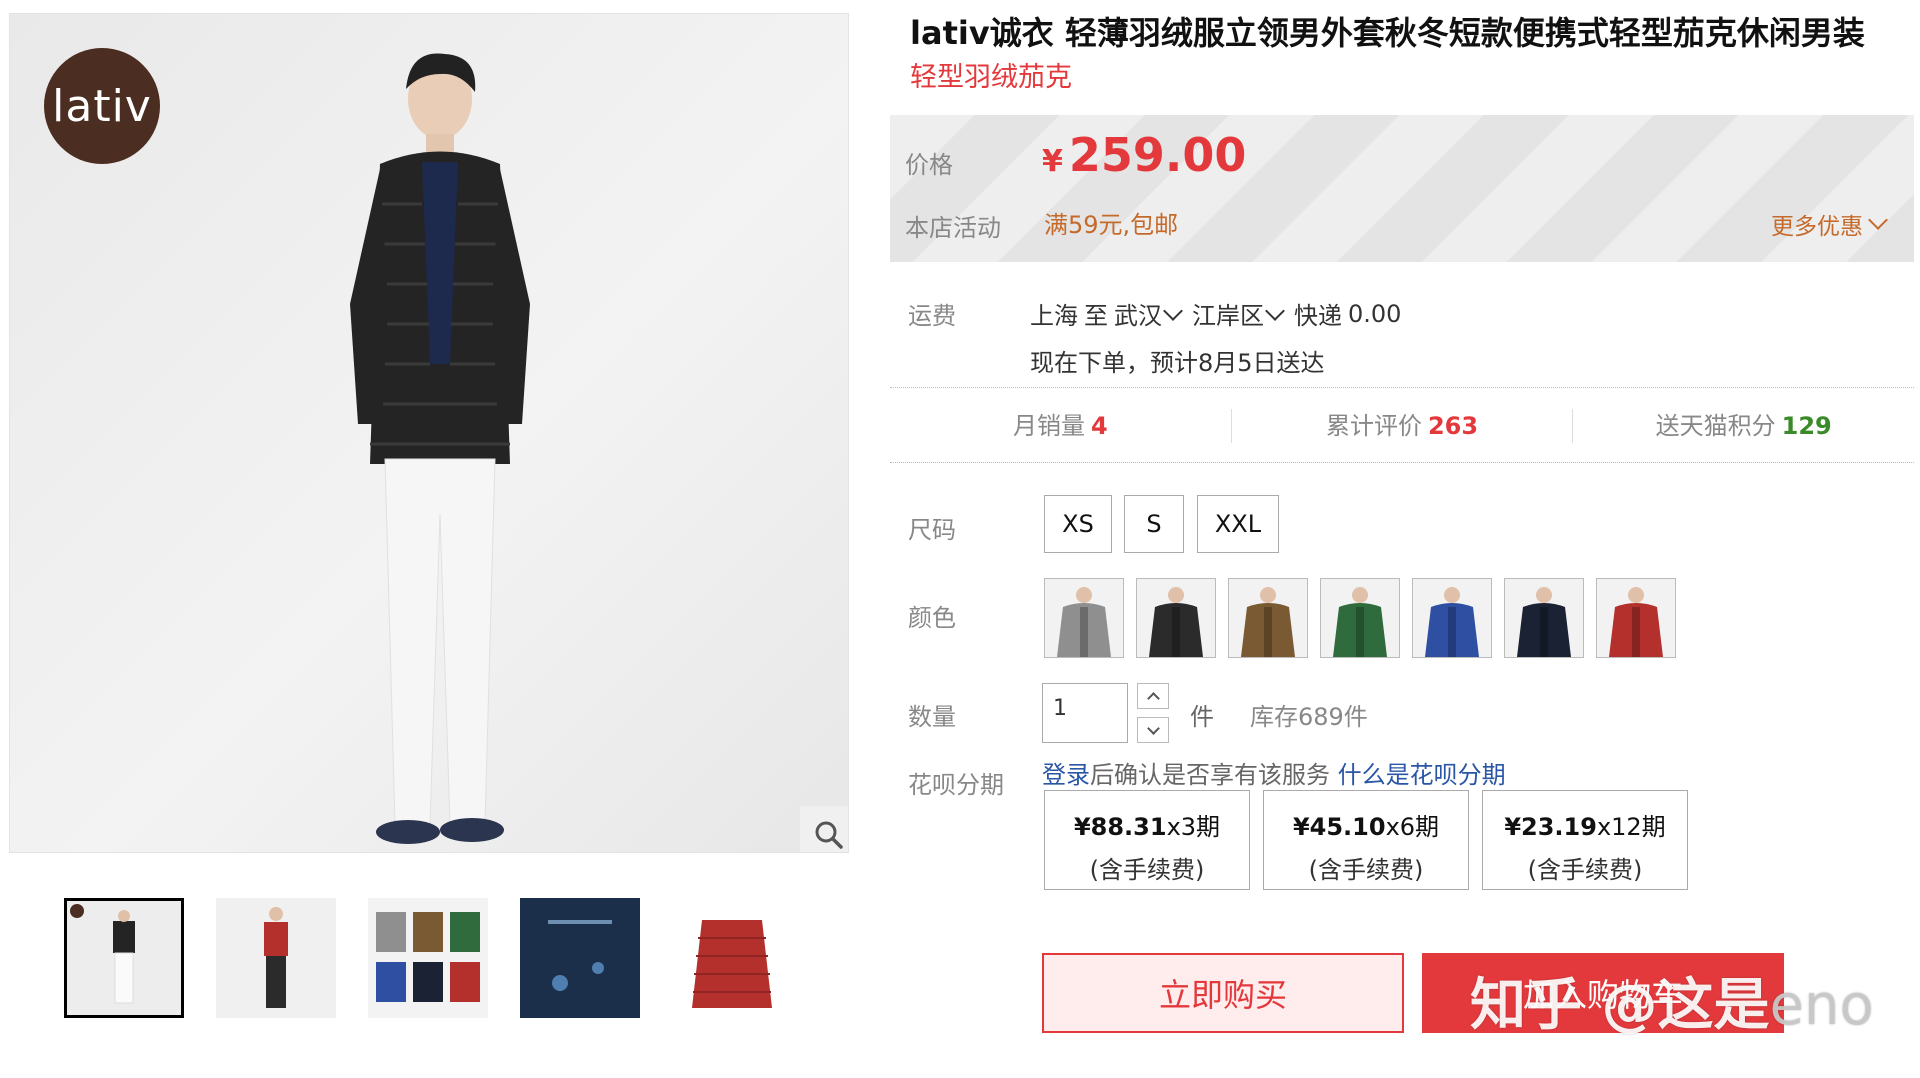  I want to click on chevron-up-icon, so click(1153, 698).